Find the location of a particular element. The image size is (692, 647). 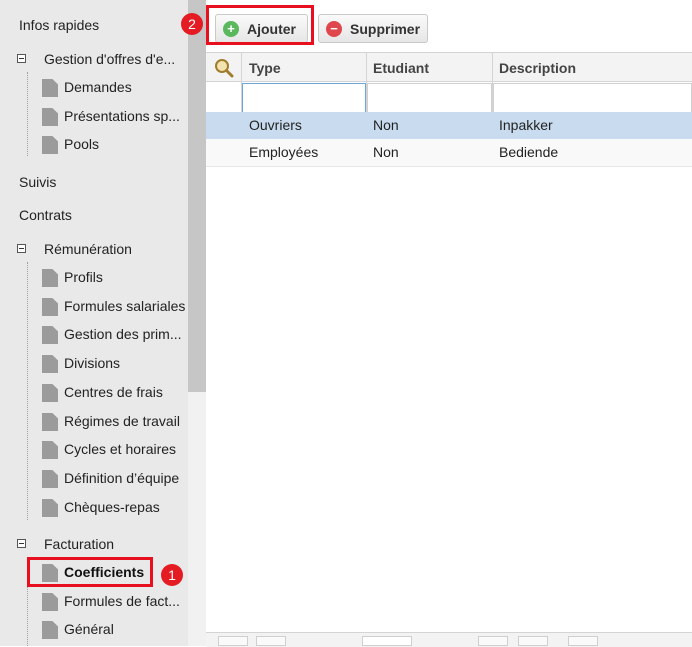

delete-button: − Supprimer is located at coordinates (373, 28).